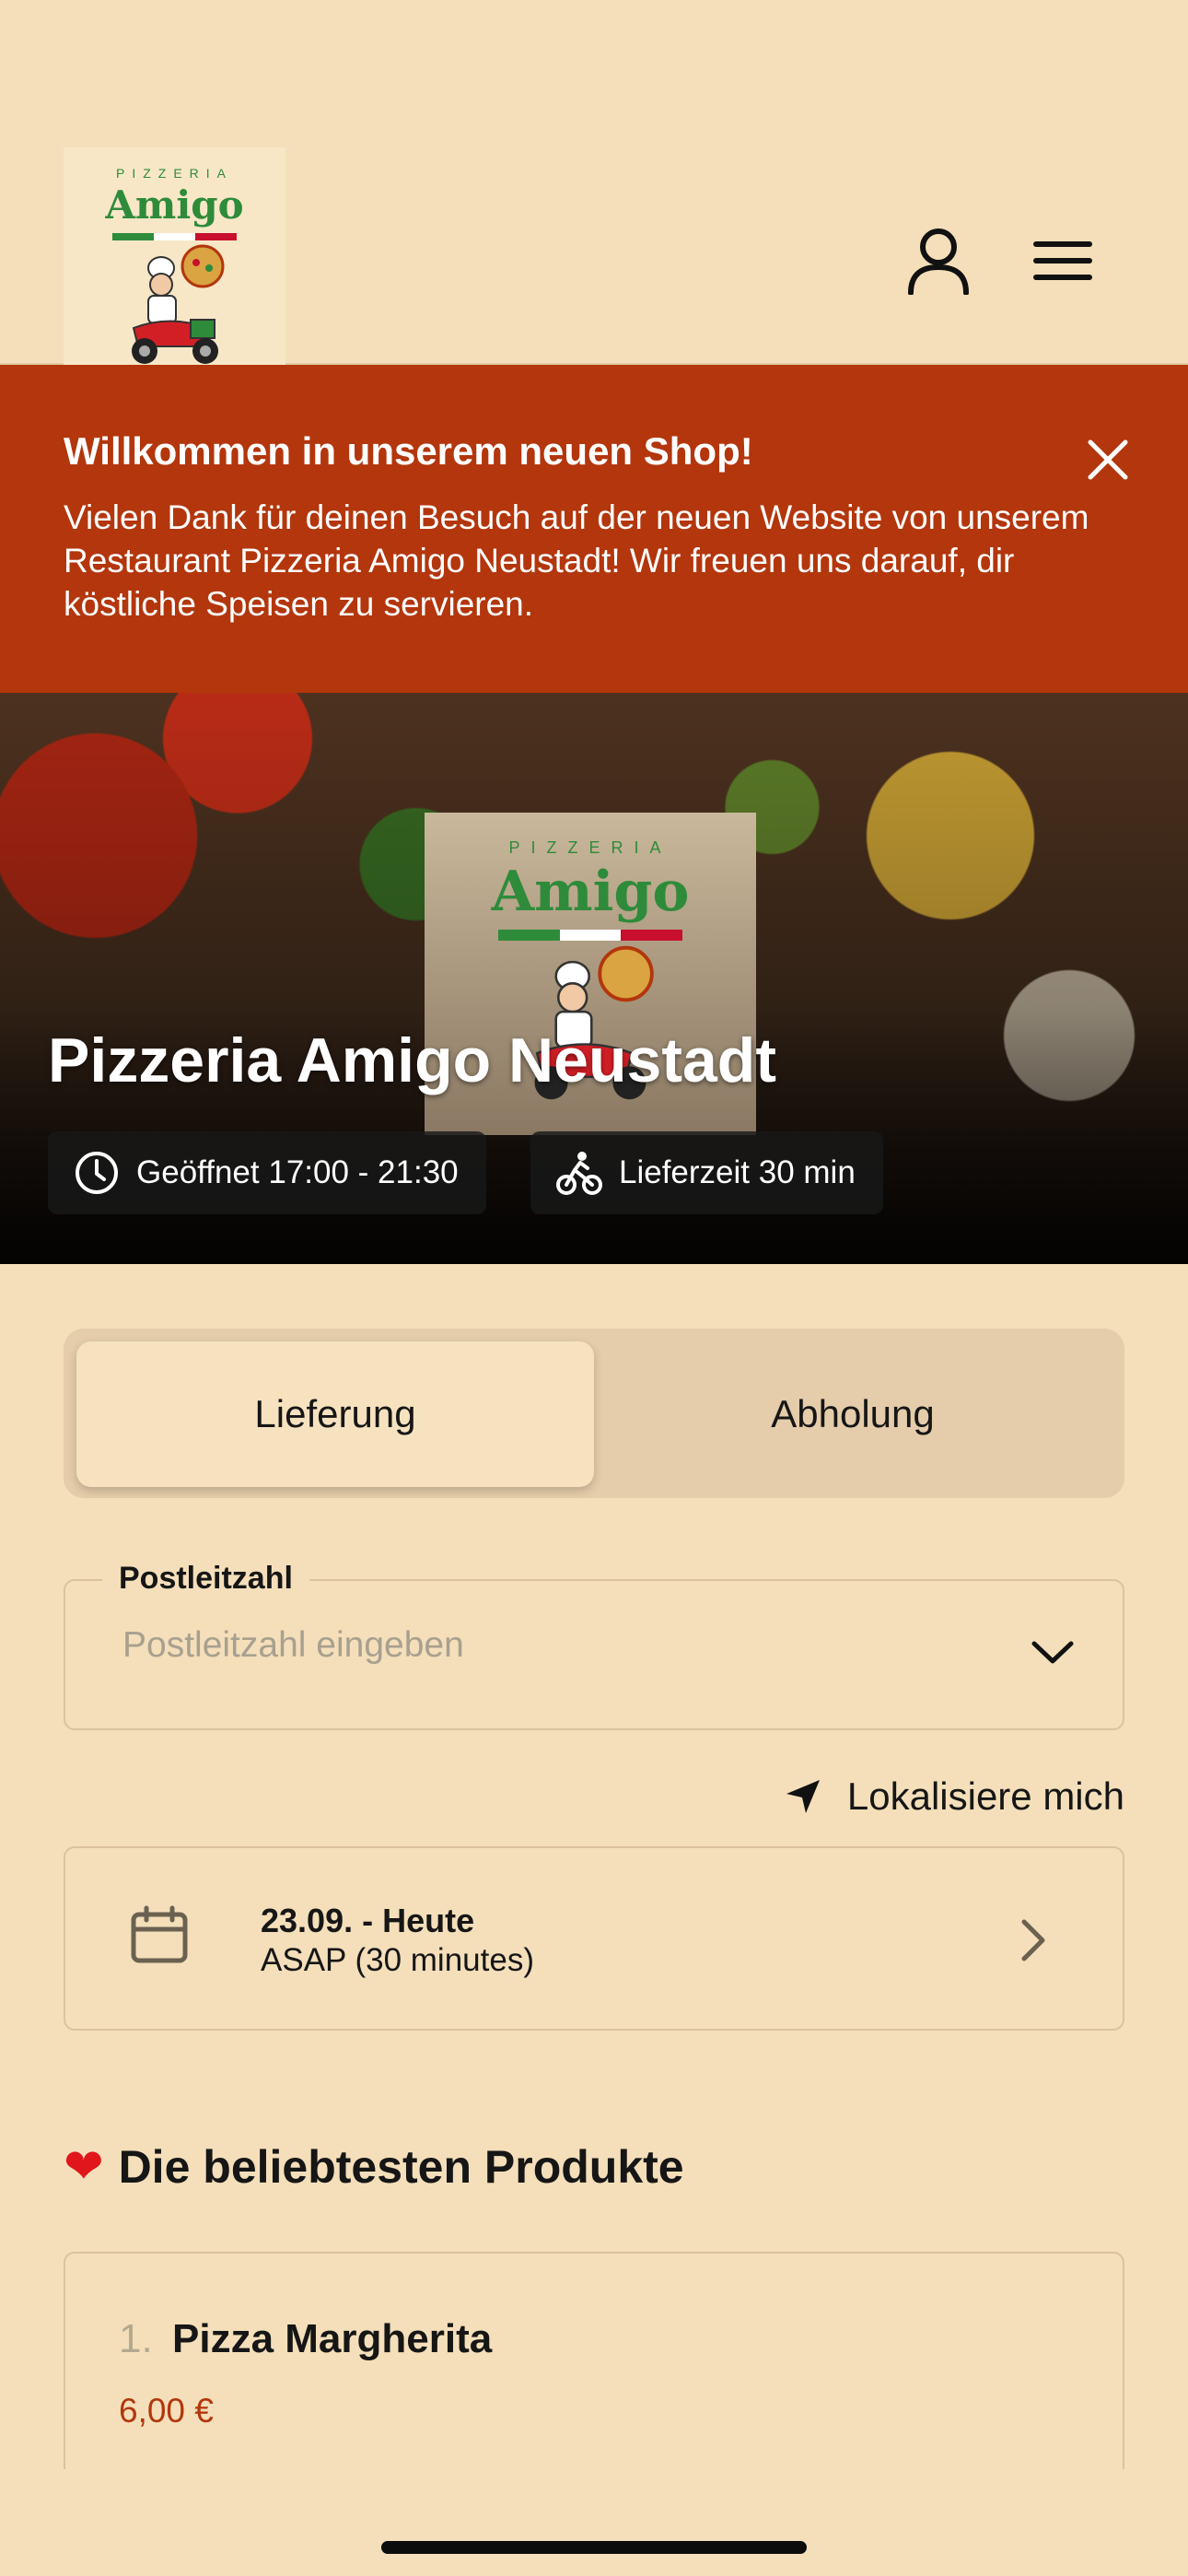 This screenshot has width=1188, height=2576. I want to click on chevron-right-icon, so click(1033, 1940).